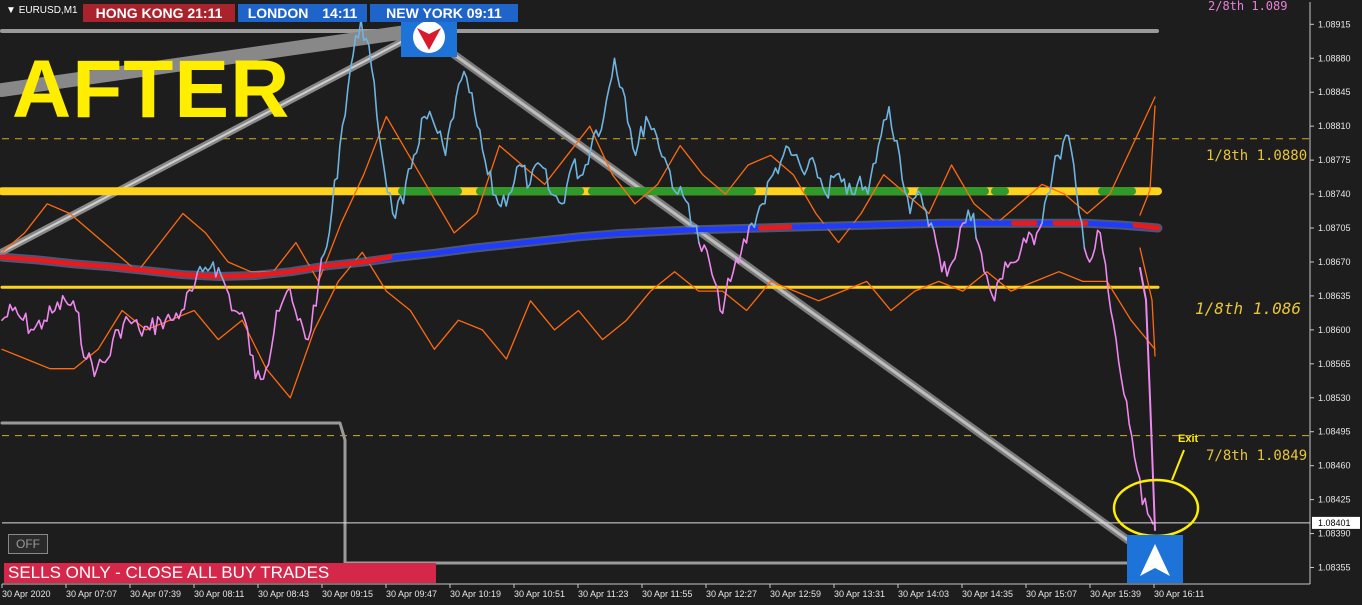 The width and height of the screenshot is (1362, 605). I want to click on clock-city: LONDON, so click(278, 13).